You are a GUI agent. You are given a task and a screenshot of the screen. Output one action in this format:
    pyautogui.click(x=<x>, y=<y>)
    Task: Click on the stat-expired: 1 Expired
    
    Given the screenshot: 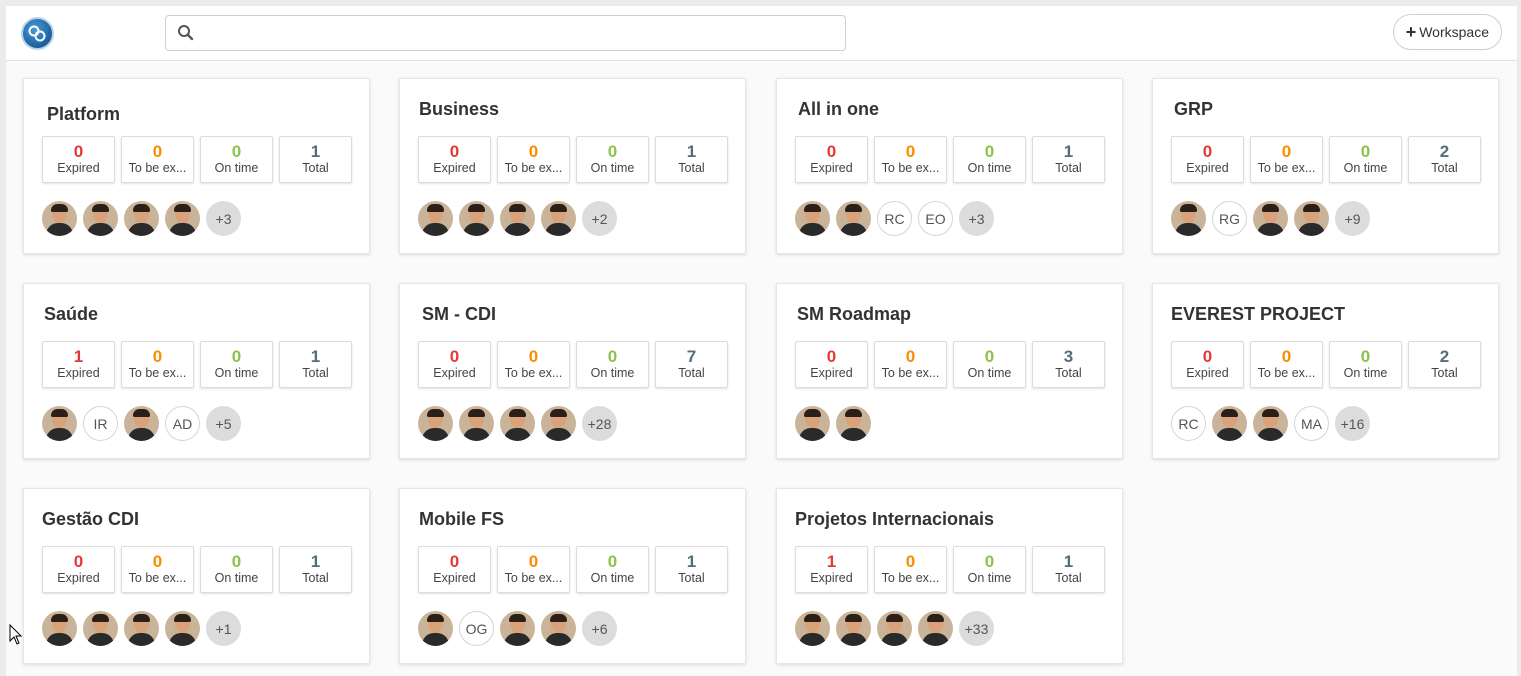 What is the action you would take?
    pyautogui.click(x=831, y=569)
    